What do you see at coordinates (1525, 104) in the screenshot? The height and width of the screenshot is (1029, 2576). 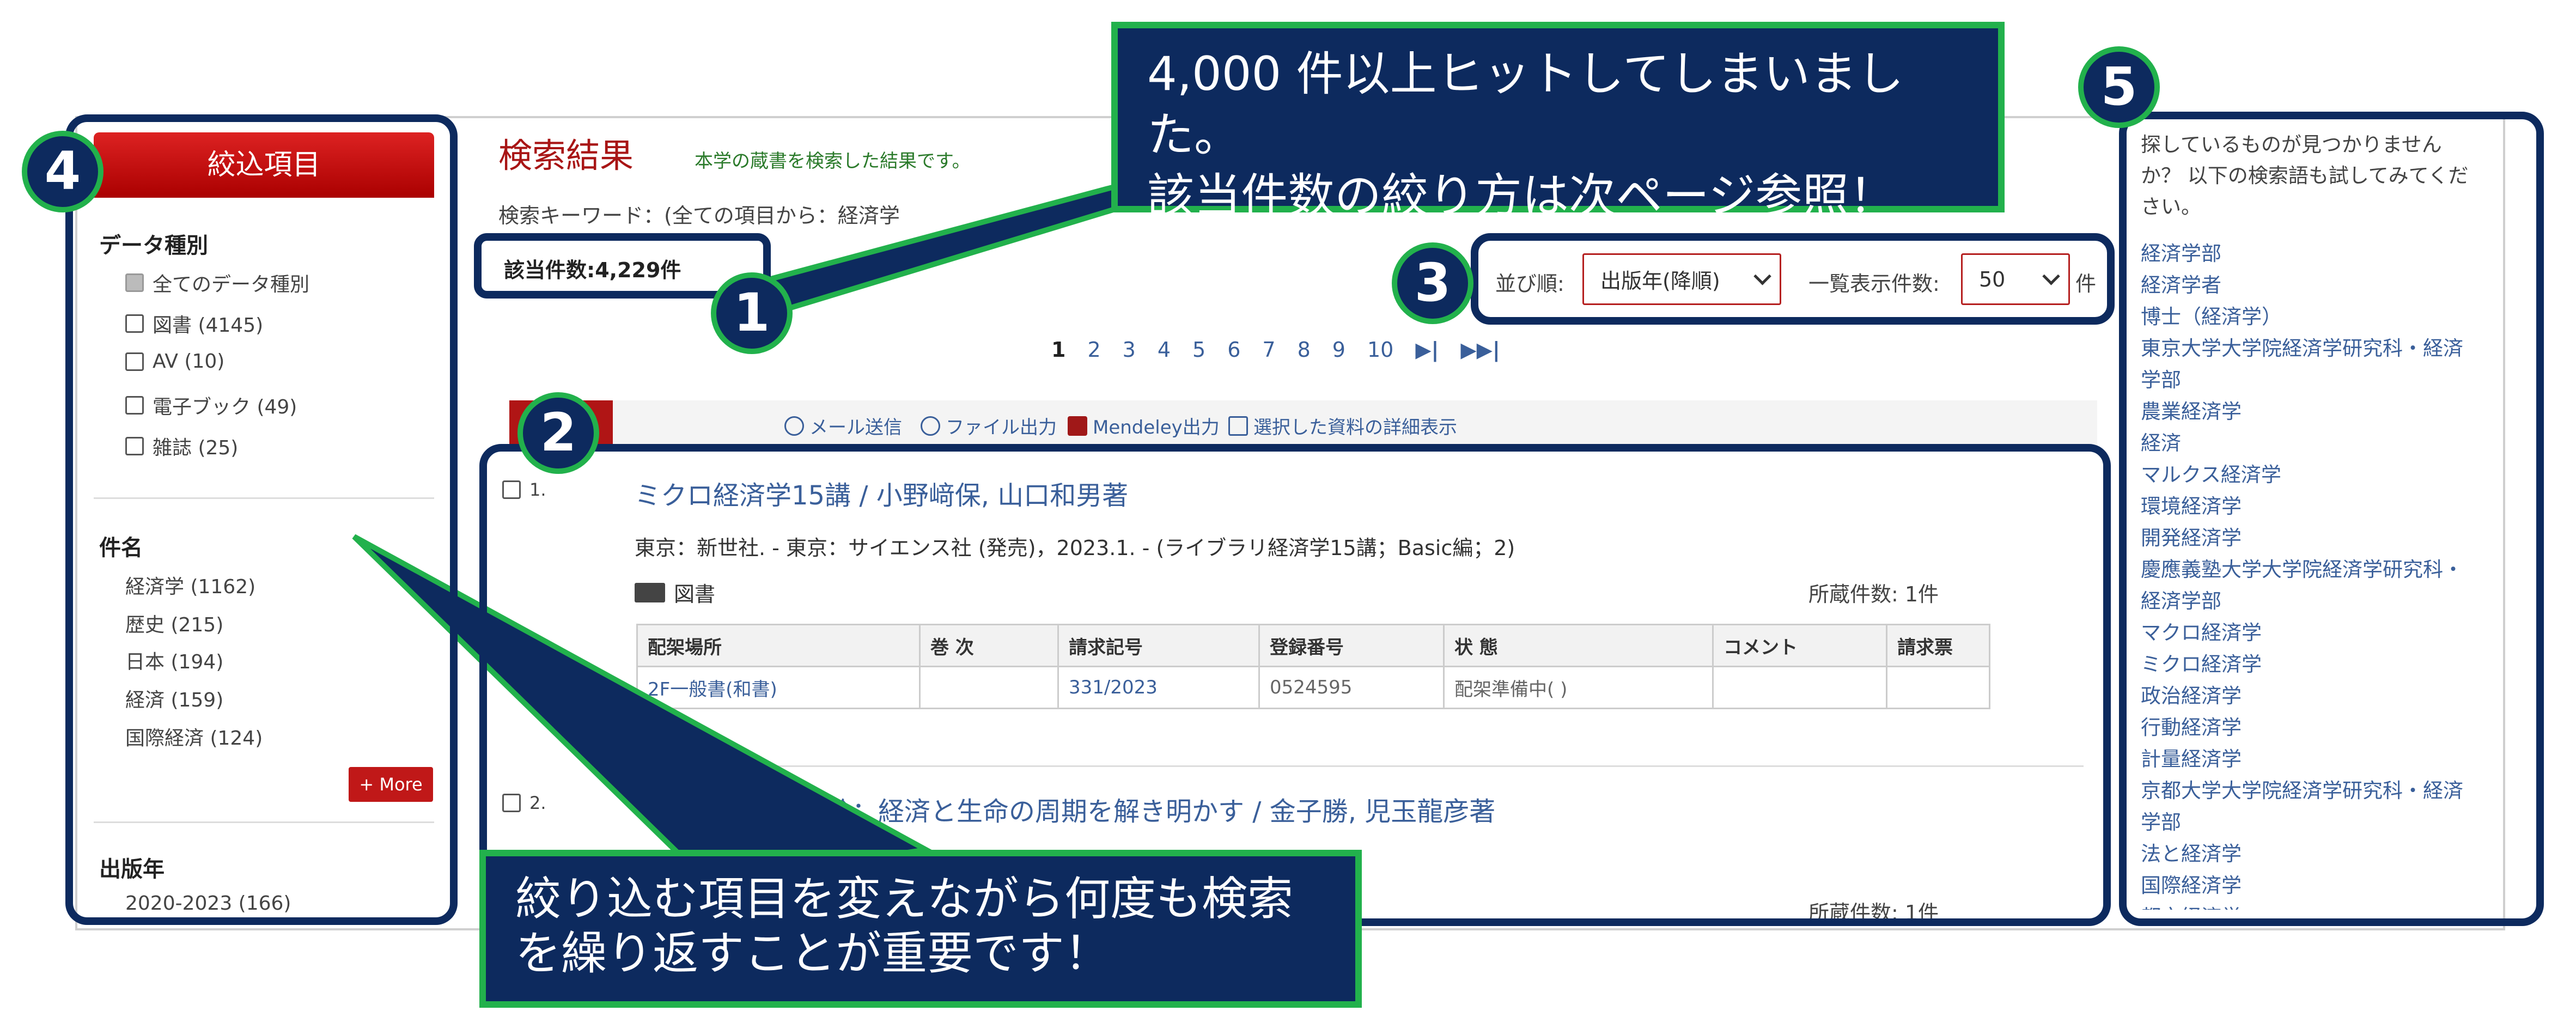 I see `top-callout-line: 4,000 件以上ヒットしてしまいました。` at bounding box center [1525, 104].